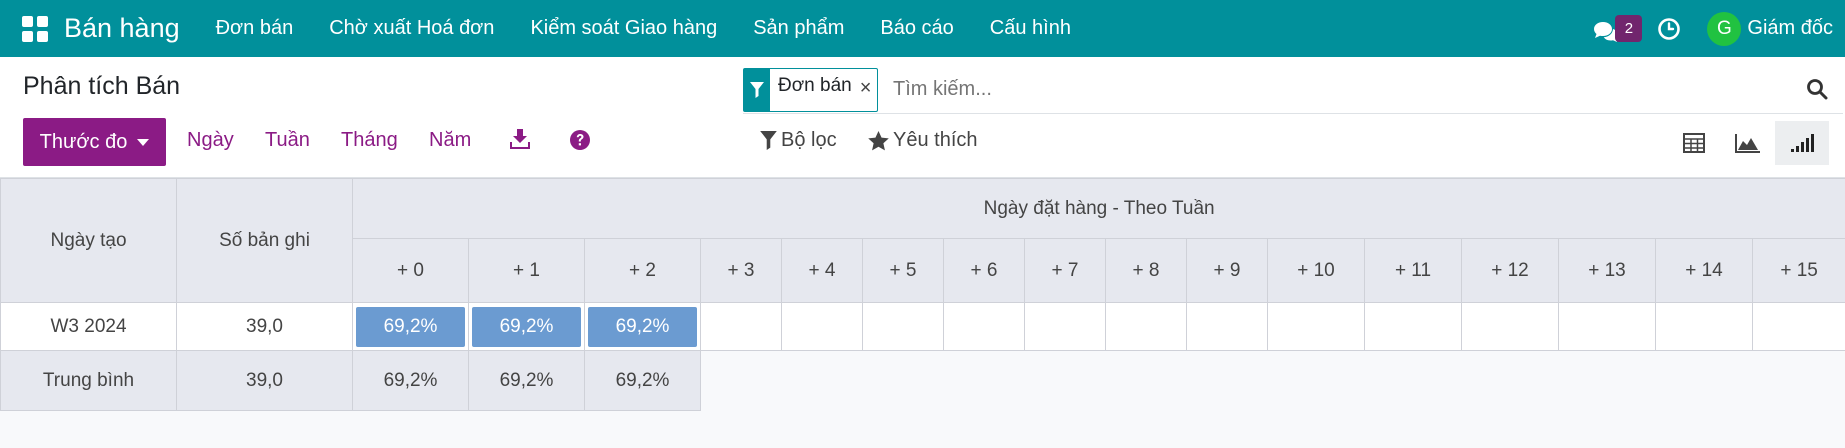 The width and height of the screenshot is (1845, 448). Describe the element at coordinates (83, 141) in the screenshot. I see `measures-label: Thước đo` at that location.